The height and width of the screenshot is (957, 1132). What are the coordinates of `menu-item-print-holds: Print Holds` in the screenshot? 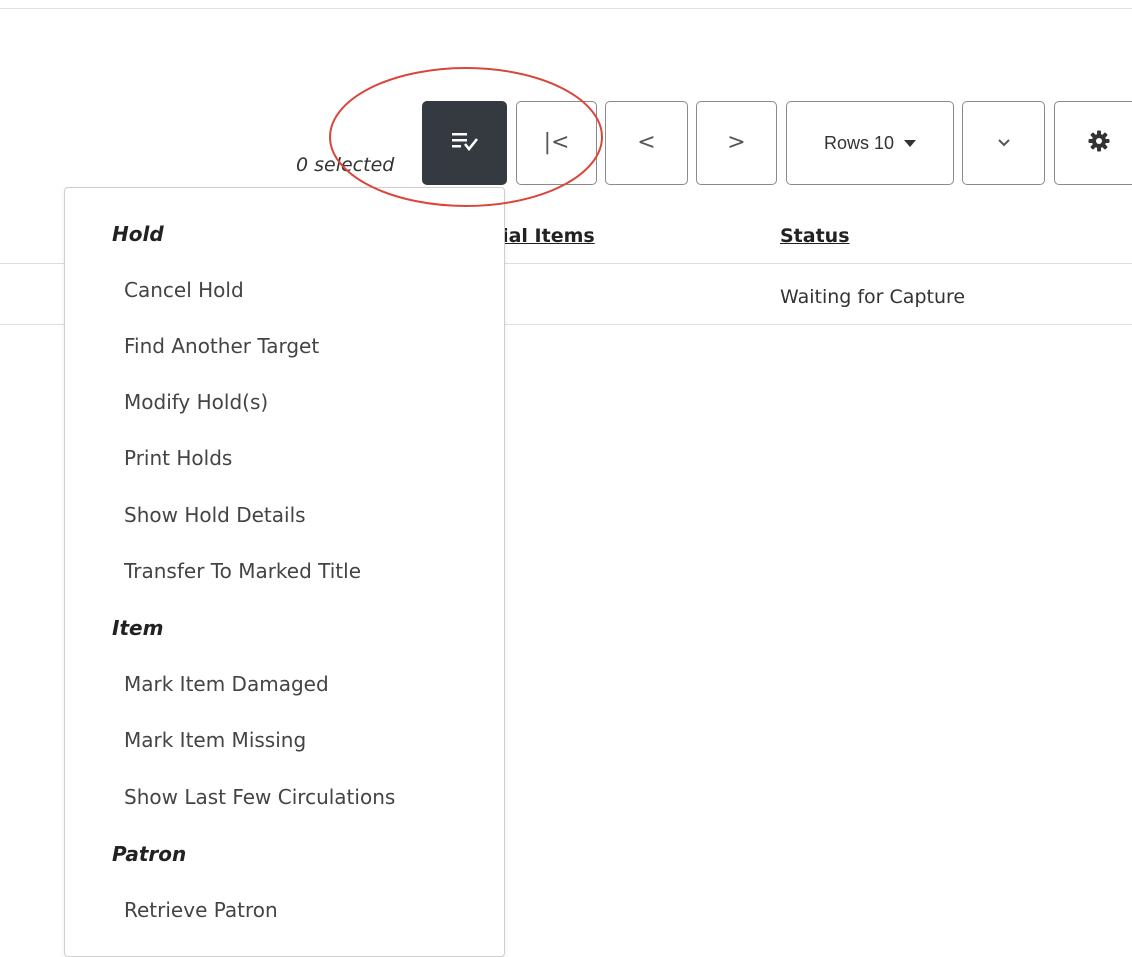 It's located at (178, 458).